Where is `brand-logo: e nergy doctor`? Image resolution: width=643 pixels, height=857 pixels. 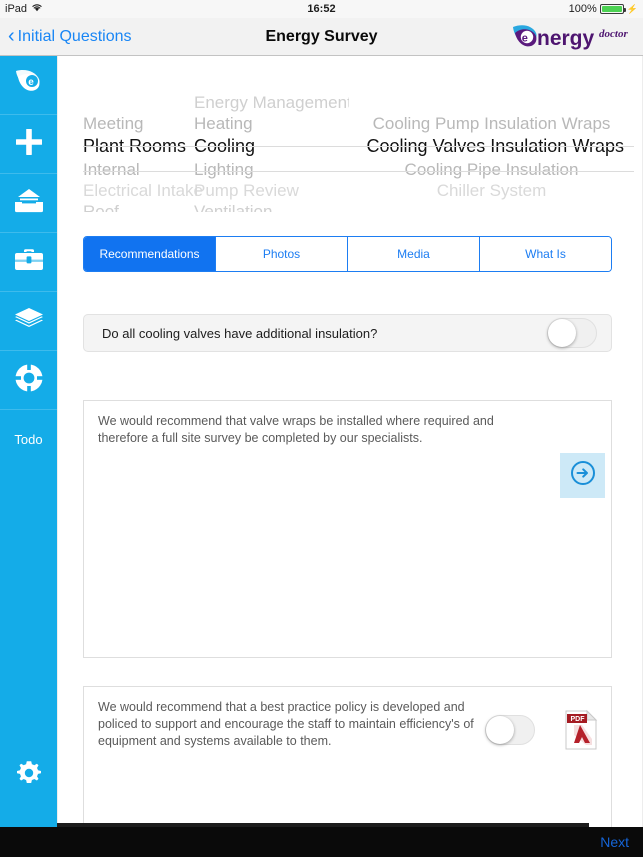
brand-logo: e nergy doctor is located at coordinates (572, 37).